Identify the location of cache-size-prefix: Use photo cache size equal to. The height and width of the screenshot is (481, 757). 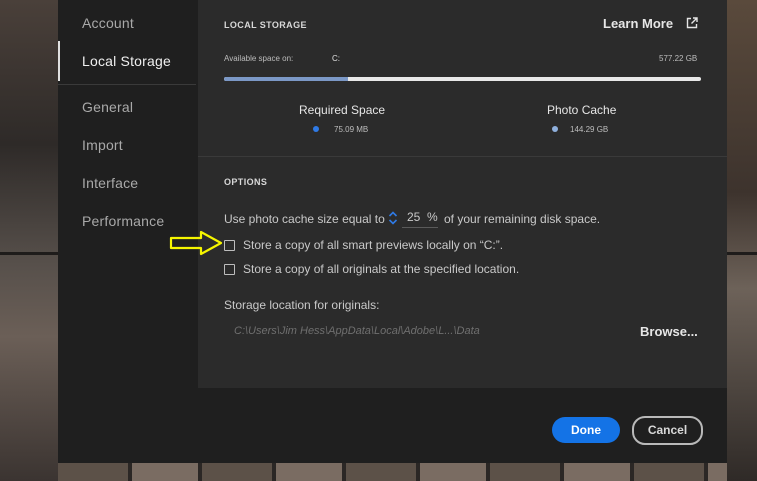
(304, 219).